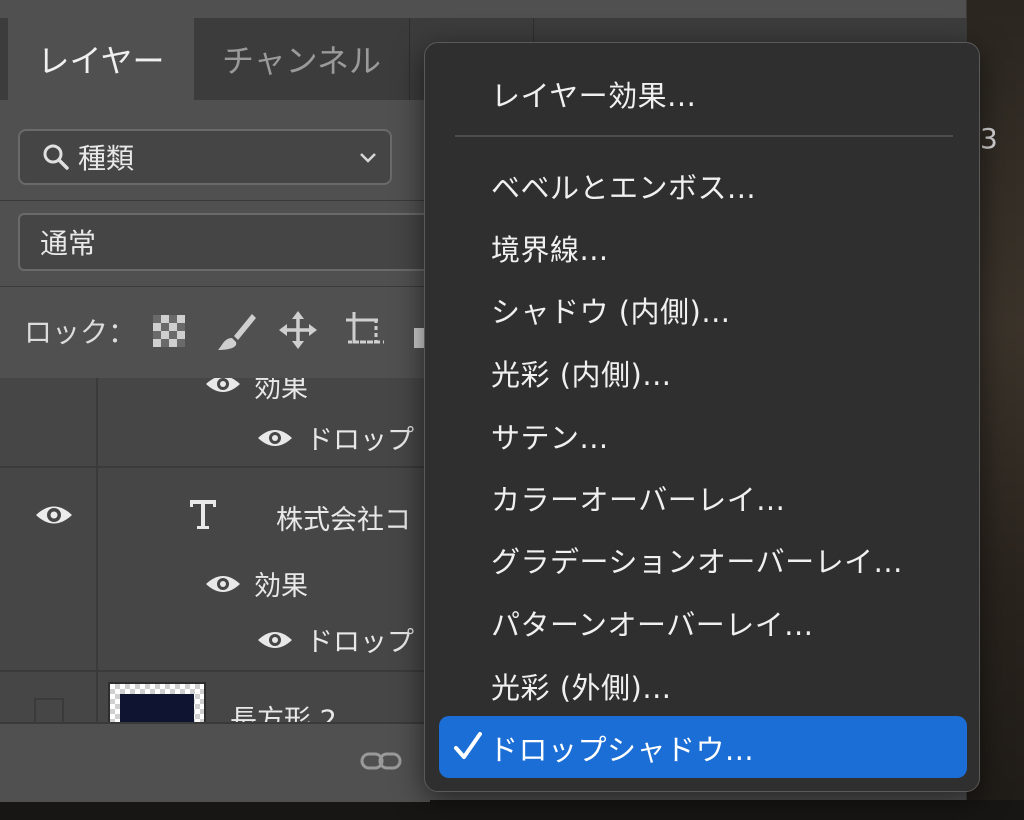 This screenshot has width=1024, height=820. Describe the element at coordinates (54, 515) in the screenshot. I see `layer-visibility-eye-icon` at that location.